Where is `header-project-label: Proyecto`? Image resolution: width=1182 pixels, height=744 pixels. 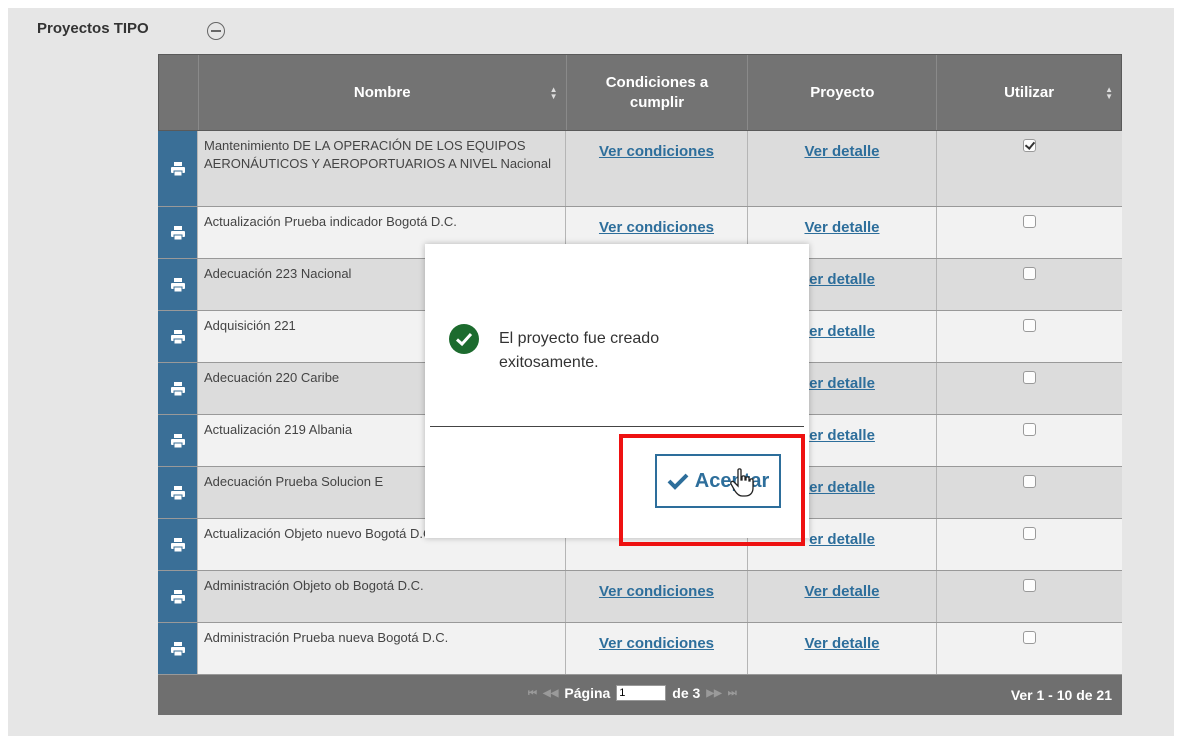 header-project-label: Proyecto is located at coordinates (842, 92).